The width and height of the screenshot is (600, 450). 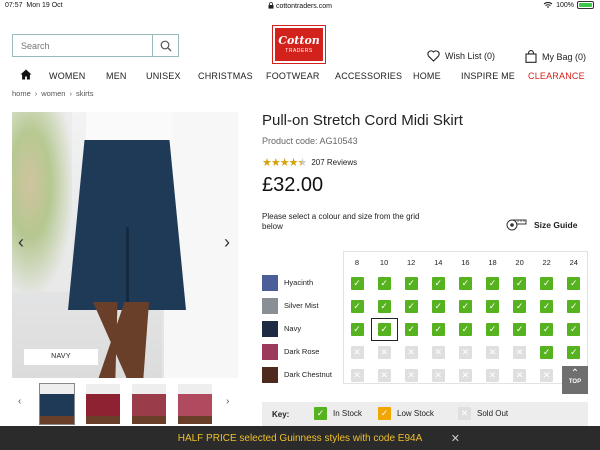 What do you see at coordinates (455, 438) in the screenshot?
I see `close-icon: ✕` at bounding box center [455, 438].